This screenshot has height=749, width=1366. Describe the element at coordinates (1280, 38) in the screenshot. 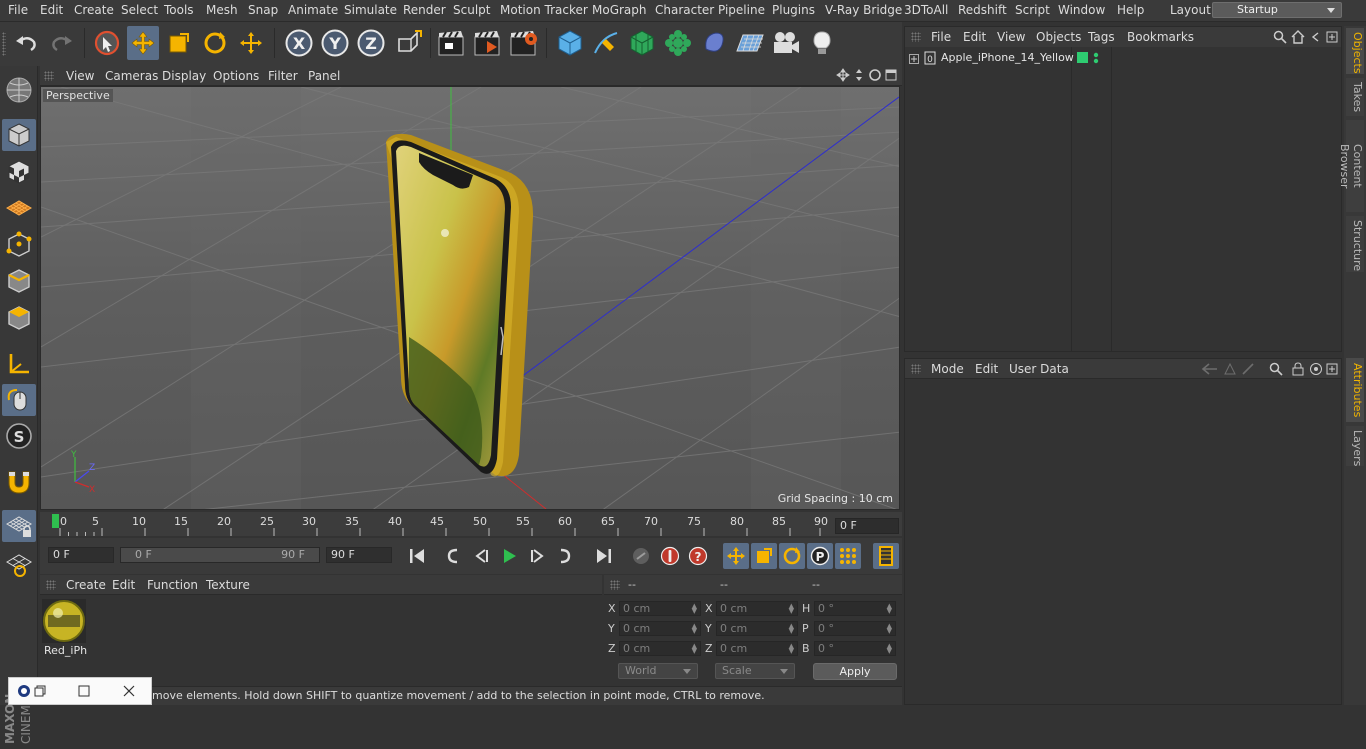

I see `search-icon` at that location.